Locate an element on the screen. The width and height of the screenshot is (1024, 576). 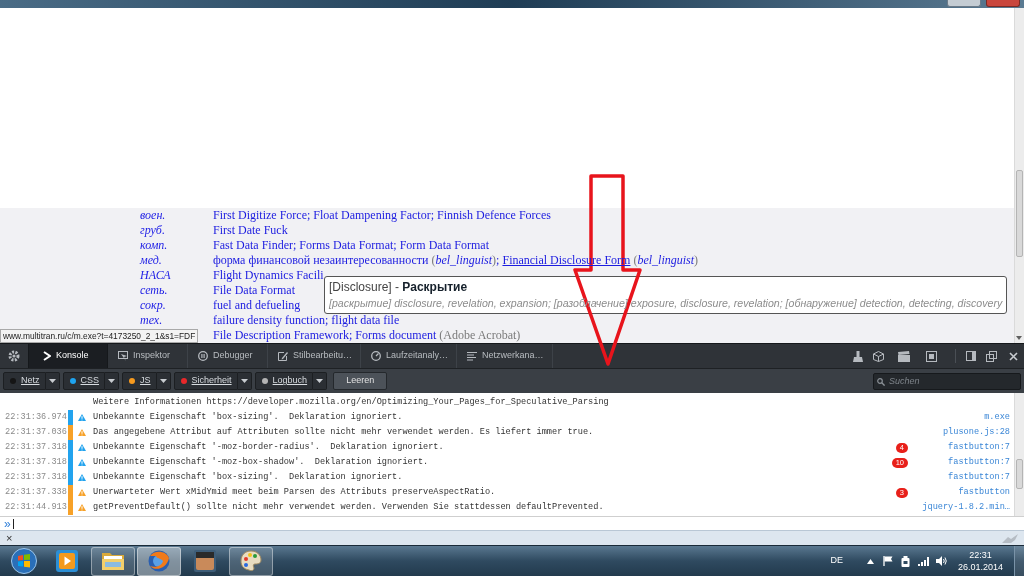
device-icon is located at coordinates (905, 561).